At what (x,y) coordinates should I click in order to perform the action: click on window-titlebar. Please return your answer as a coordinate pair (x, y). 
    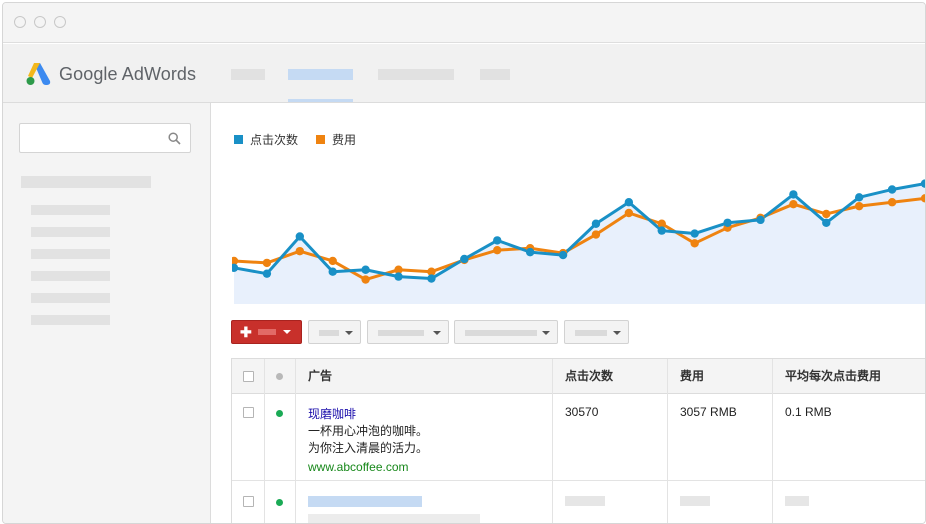
    Looking at the image, I should click on (464, 23).